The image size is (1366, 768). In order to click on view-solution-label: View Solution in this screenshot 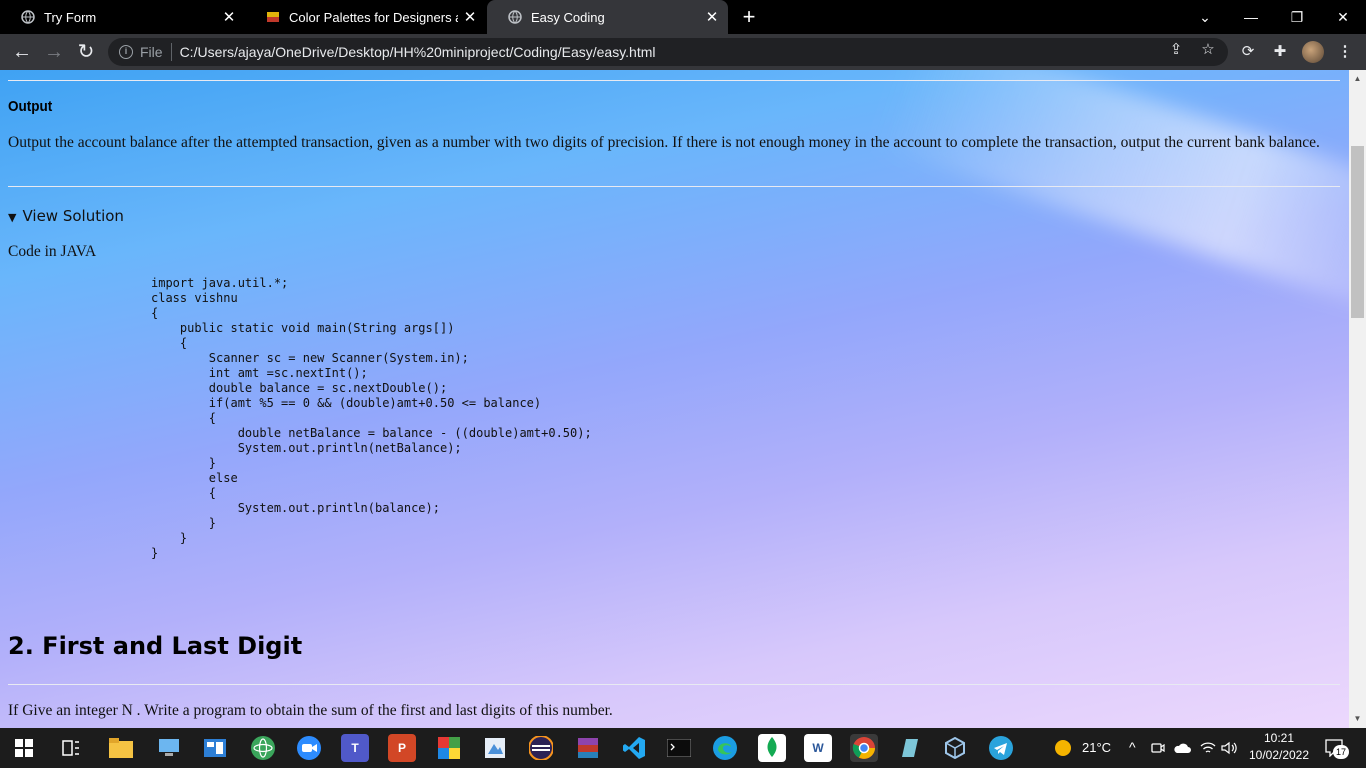, I will do `click(73, 216)`.